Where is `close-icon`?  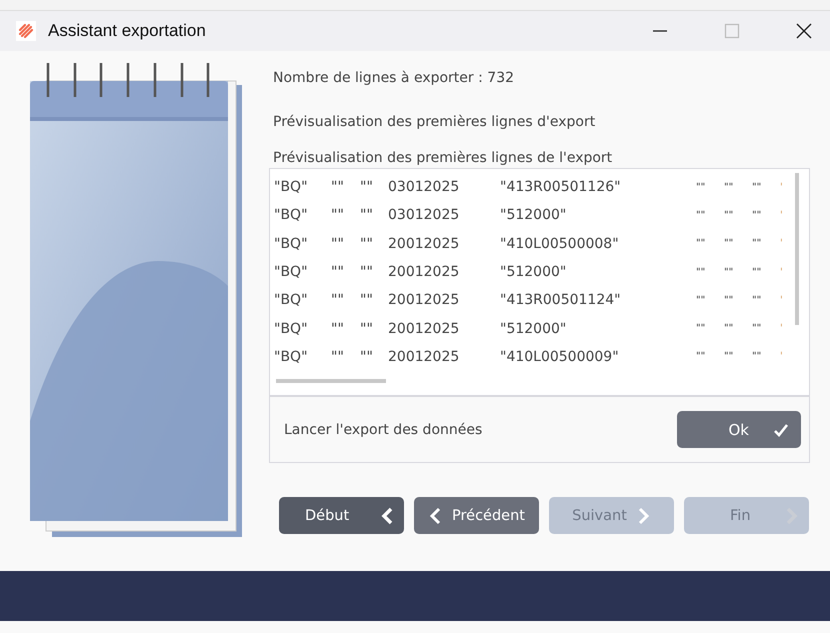 close-icon is located at coordinates (804, 31).